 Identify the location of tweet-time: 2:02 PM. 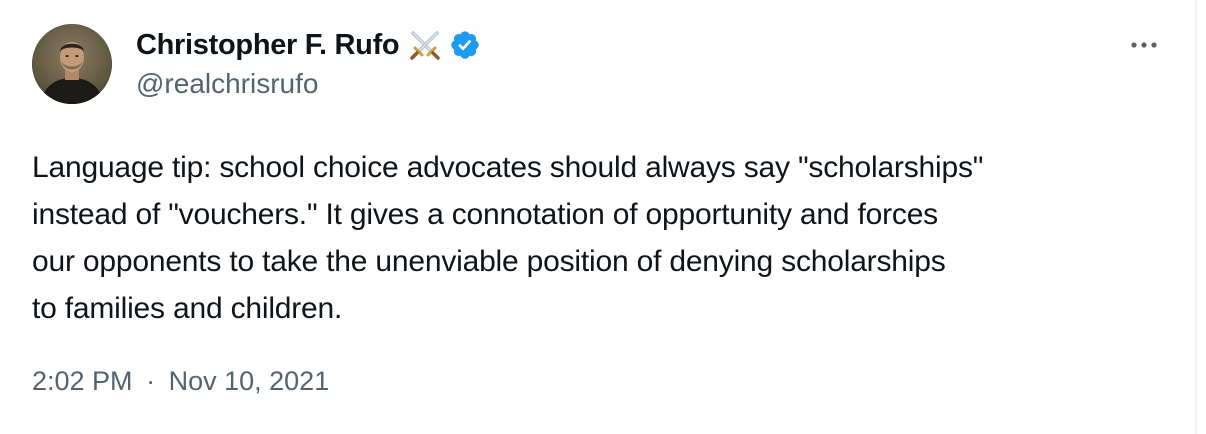
(82, 381).